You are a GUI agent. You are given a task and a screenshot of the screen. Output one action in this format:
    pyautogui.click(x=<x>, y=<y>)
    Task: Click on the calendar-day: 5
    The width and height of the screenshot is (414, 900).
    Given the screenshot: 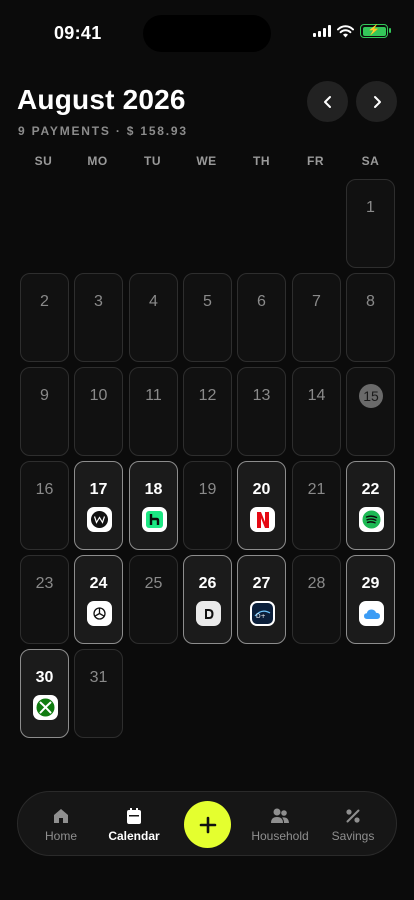 What is the action you would take?
    pyautogui.click(x=207, y=317)
    